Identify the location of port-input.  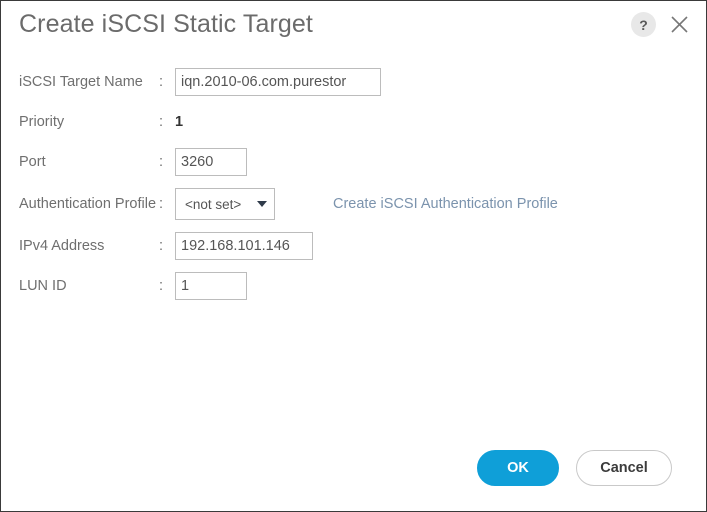
(211, 162).